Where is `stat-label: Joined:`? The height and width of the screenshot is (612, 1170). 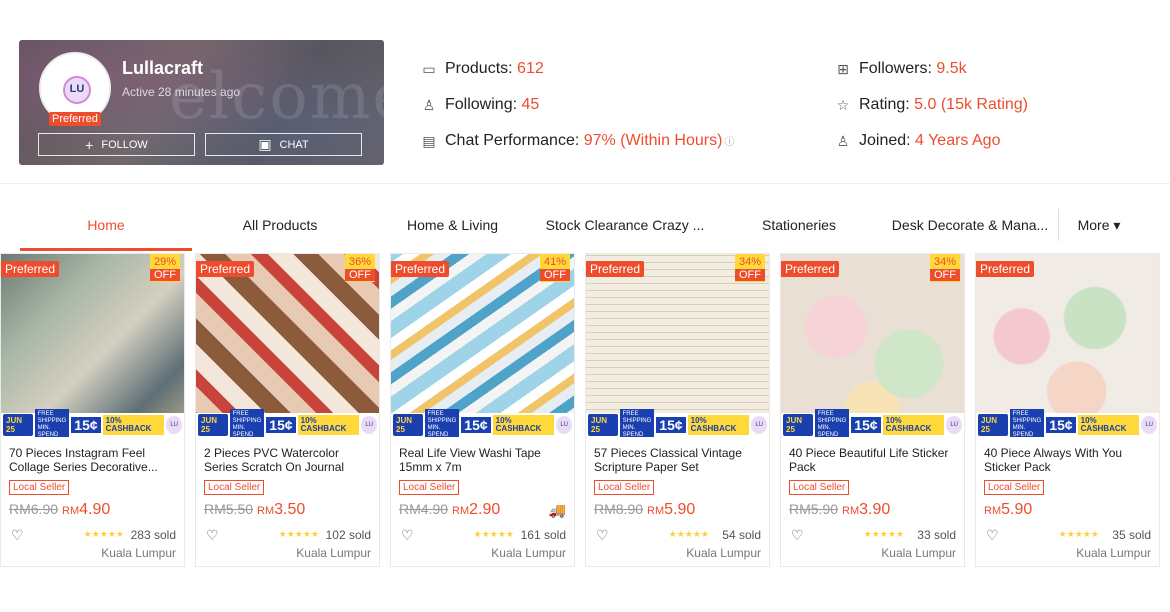 stat-label: Joined: is located at coordinates (885, 140).